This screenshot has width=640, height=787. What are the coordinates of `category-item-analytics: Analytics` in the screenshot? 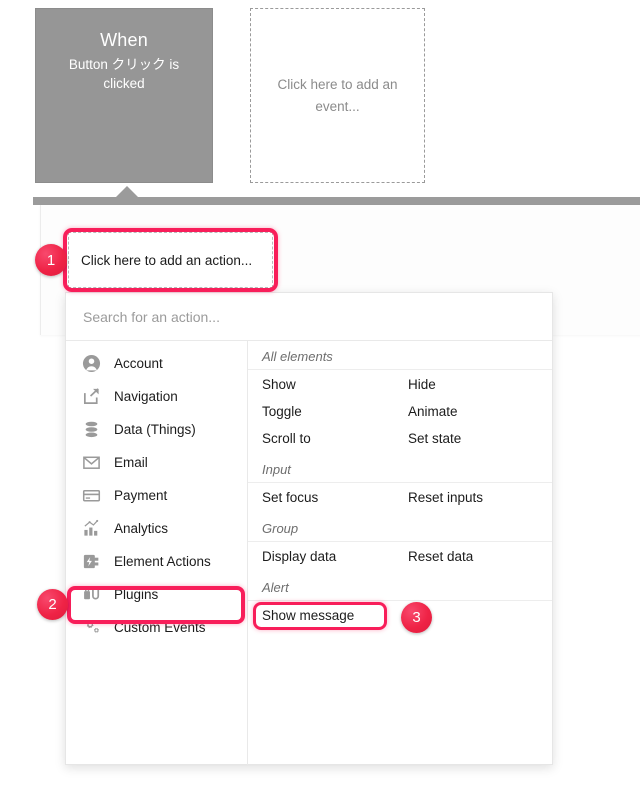 It's located at (156, 528).